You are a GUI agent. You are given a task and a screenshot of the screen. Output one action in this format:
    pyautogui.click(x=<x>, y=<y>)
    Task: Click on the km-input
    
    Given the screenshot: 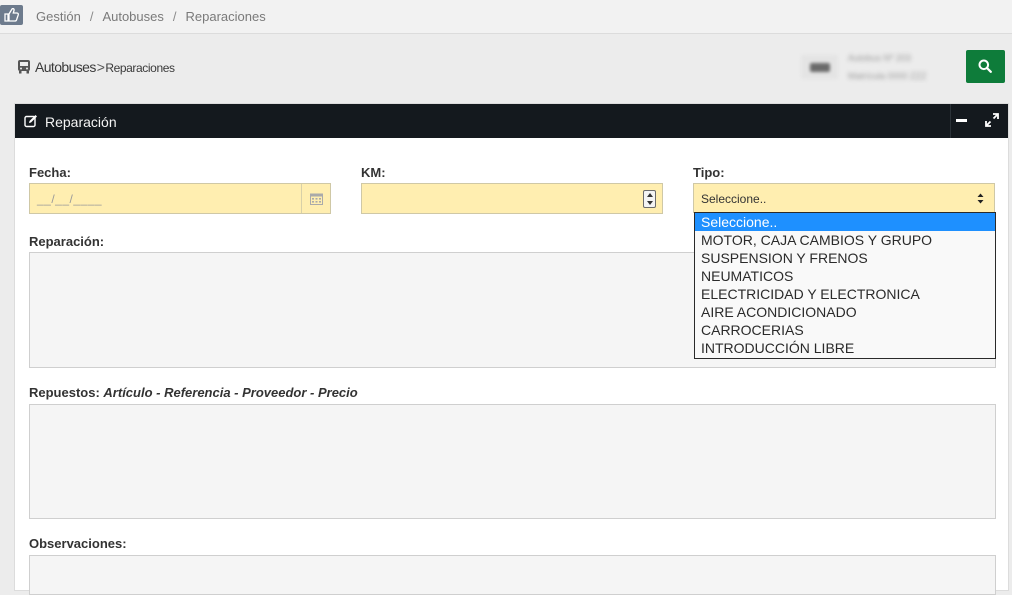 What is the action you would take?
    pyautogui.click(x=512, y=198)
    